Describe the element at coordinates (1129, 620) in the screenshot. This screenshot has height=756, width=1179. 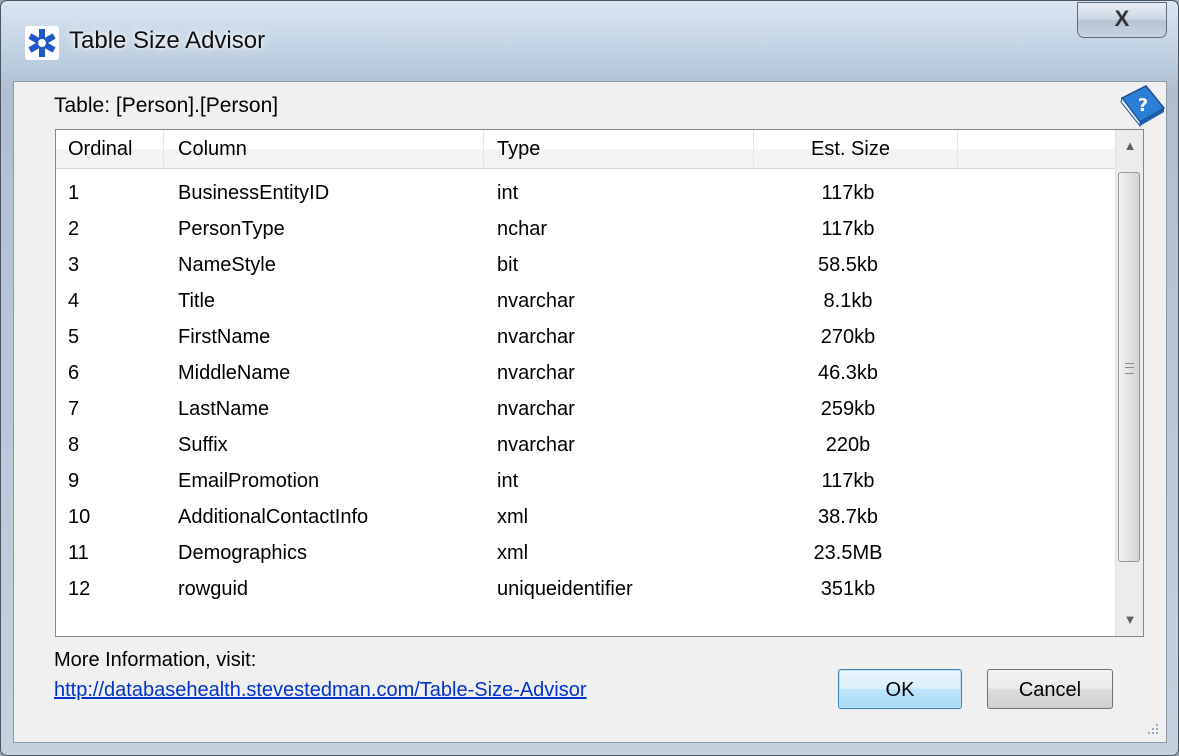
I see `scroll-down-arrow-icon: ▼` at that location.